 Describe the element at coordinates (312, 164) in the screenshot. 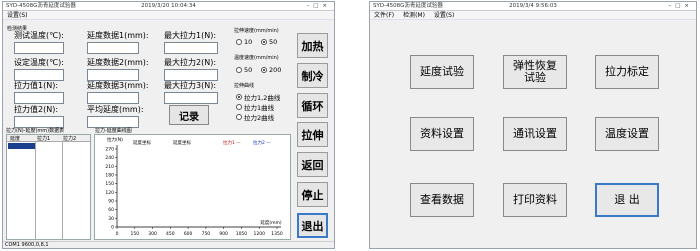

I see `return-button: 返回` at that location.